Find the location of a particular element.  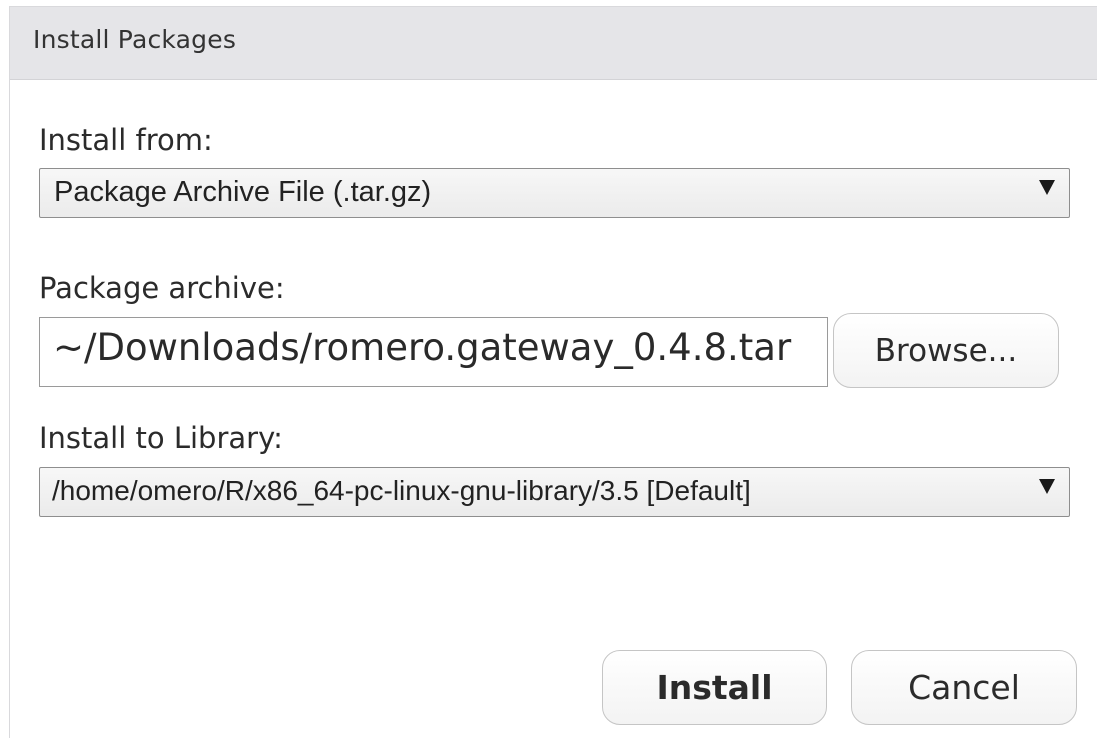

package-archive-value: ~/Downloads/romero.gateway_0.4.8.tar is located at coordinates (422, 347).